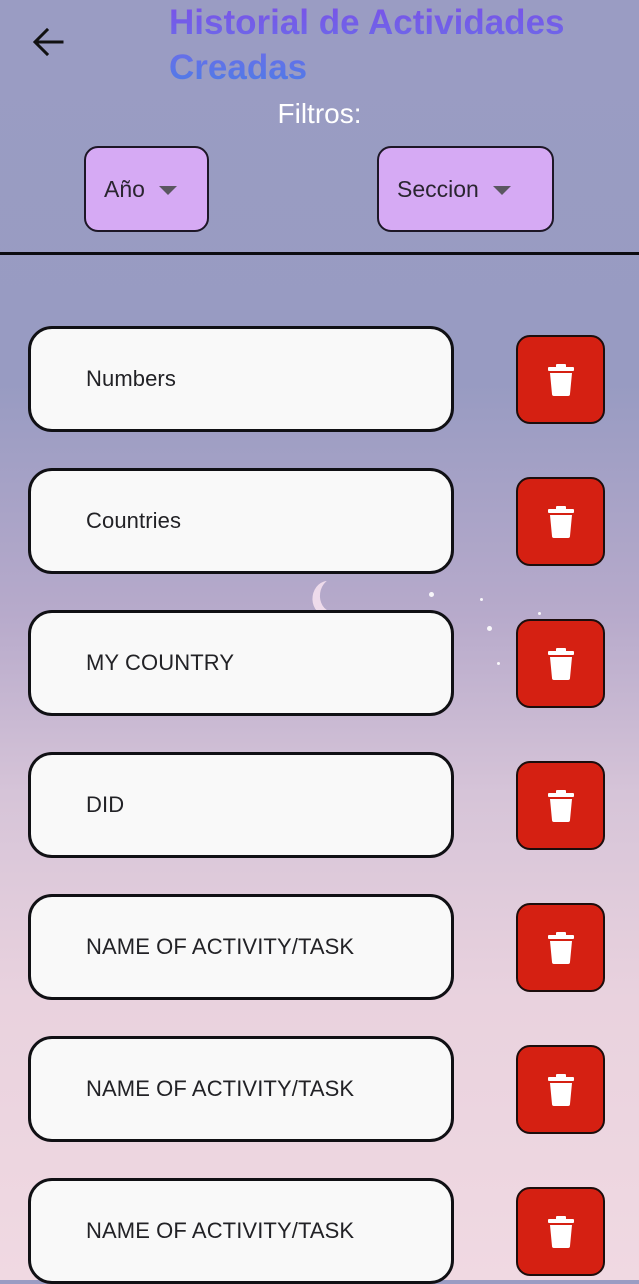 The width and height of the screenshot is (639, 1284). Describe the element at coordinates (241, 805) in the screenshot. I see `activity-card: DID` at that location.